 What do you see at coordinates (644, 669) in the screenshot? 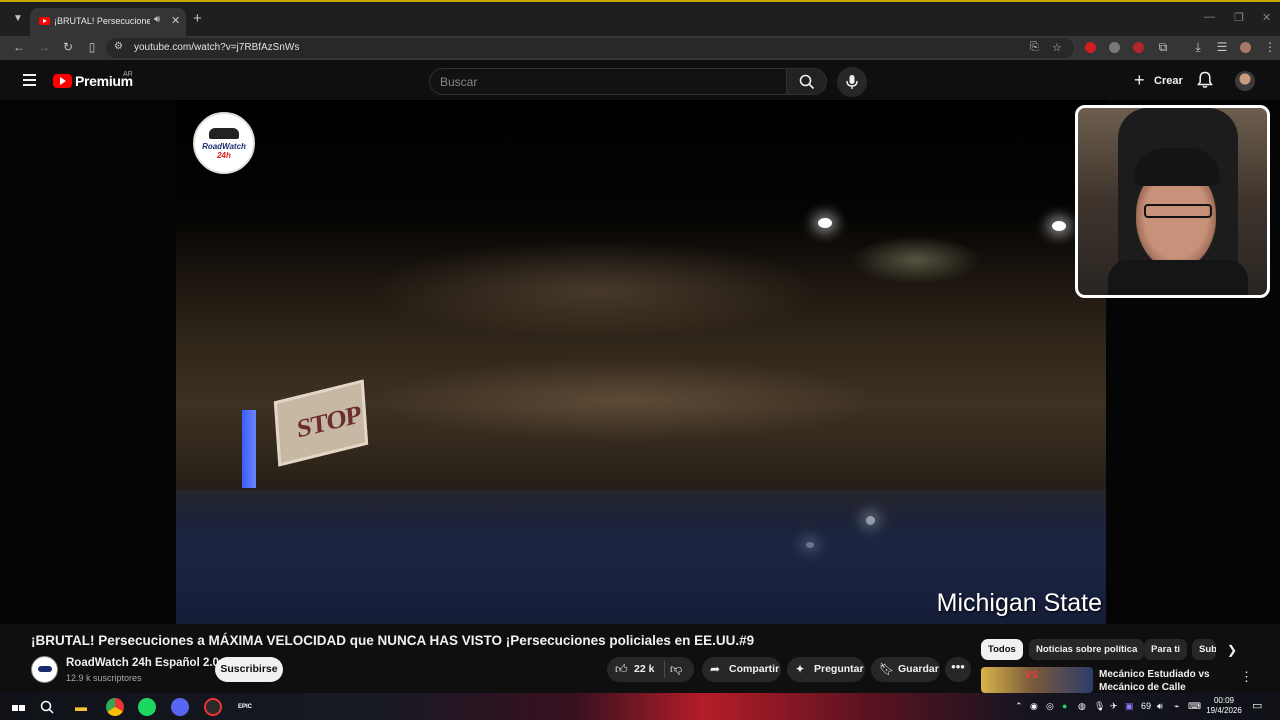
I see `like-count: 22 k` at bounding box center [644, 669].